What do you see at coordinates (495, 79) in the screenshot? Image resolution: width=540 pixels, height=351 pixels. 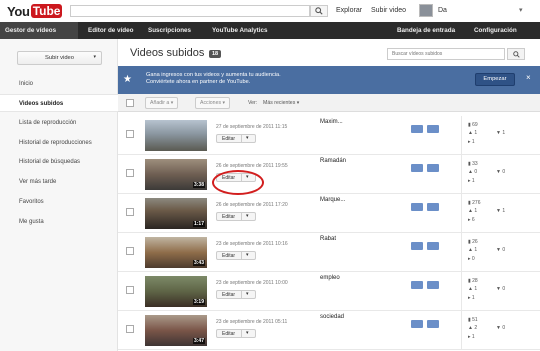 I see `start-button: Empezar` at bounding box center [495, 79].